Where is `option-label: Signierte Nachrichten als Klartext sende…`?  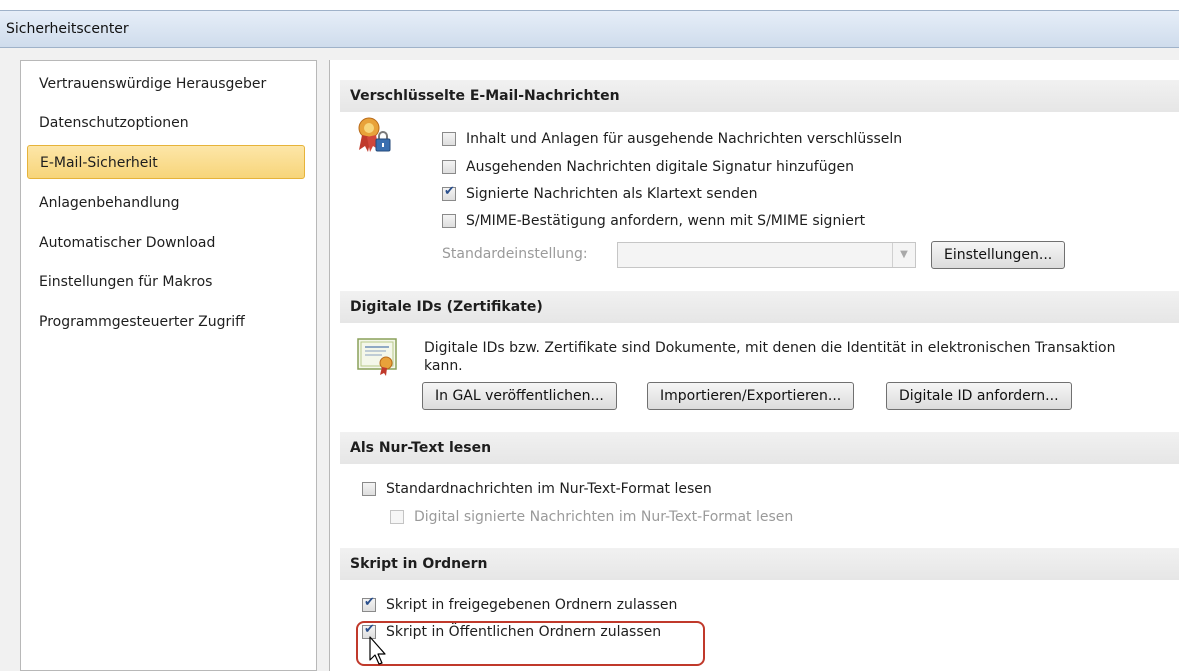
option-label: Signierte Nachrichten als Klartext sende… is located at coordinates (612, 194).